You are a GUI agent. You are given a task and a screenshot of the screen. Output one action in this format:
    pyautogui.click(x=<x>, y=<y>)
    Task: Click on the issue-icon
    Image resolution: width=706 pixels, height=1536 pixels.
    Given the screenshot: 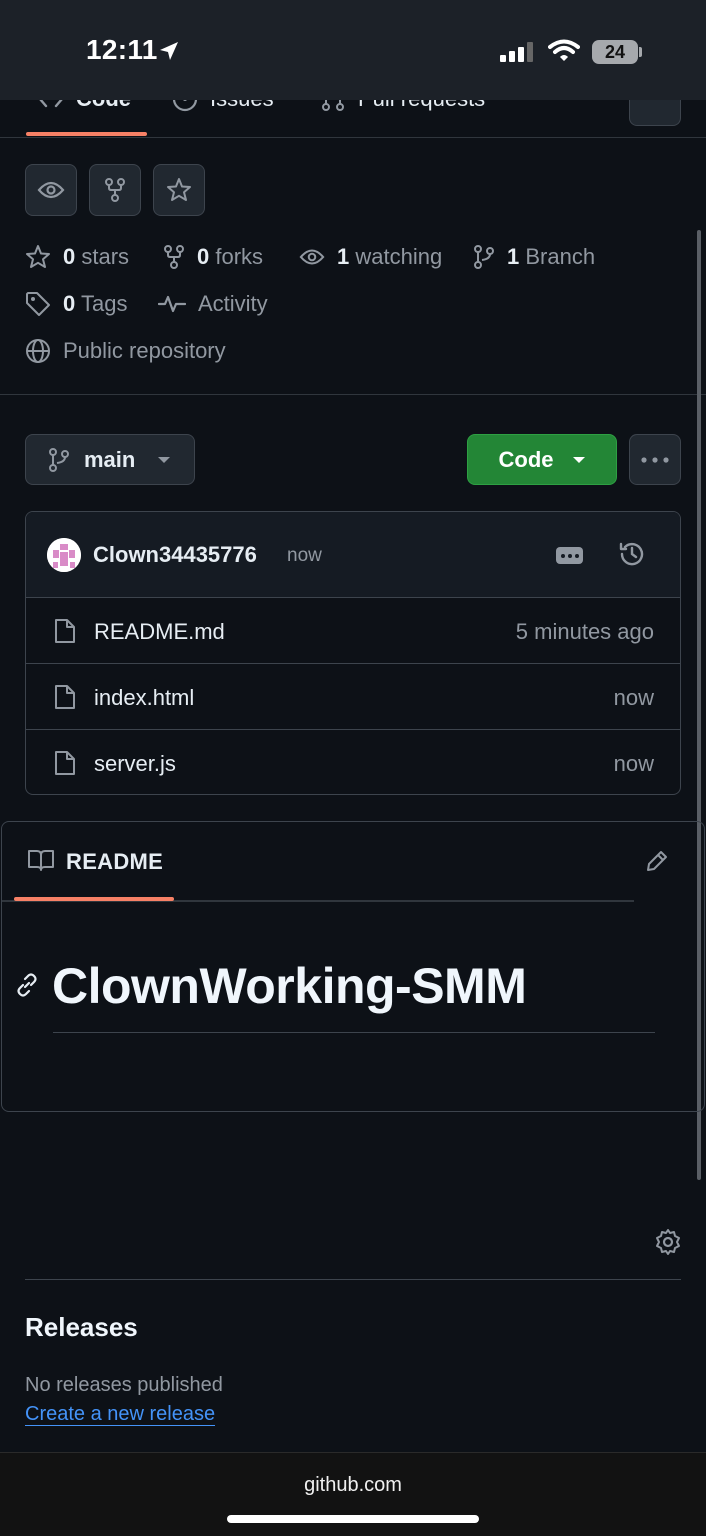 What is the action you would take?
    pyautogui.click(x=185, y=106)
    